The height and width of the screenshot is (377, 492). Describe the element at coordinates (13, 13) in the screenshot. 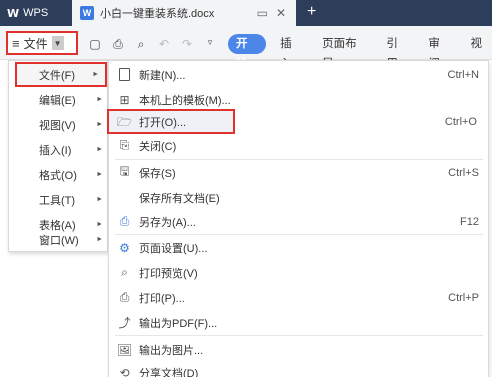

I see `wps-logo-icon: W` at that location.